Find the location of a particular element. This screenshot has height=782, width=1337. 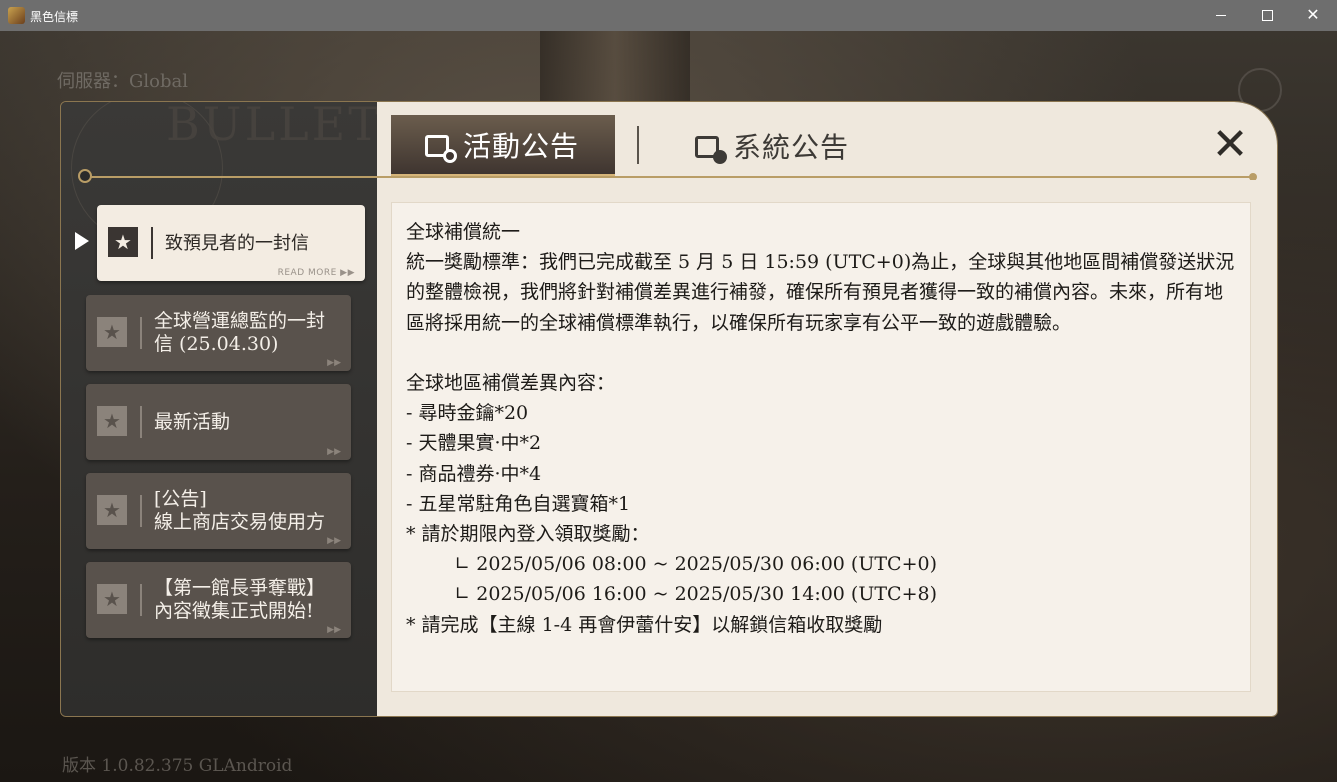

bulletin-item-label: 最新活動 is located at coordinates (192, 421).